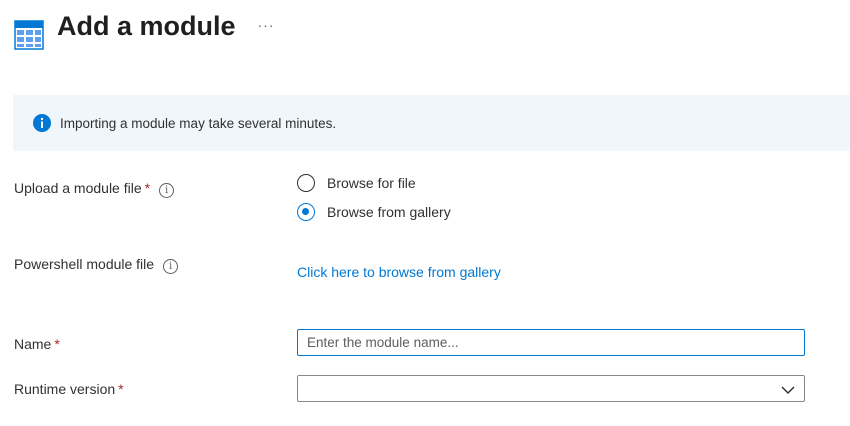 The height and width of the screenshot is (426, 850). I want to click on runtime-version-label-text: Runtime version, so click(65, 389).